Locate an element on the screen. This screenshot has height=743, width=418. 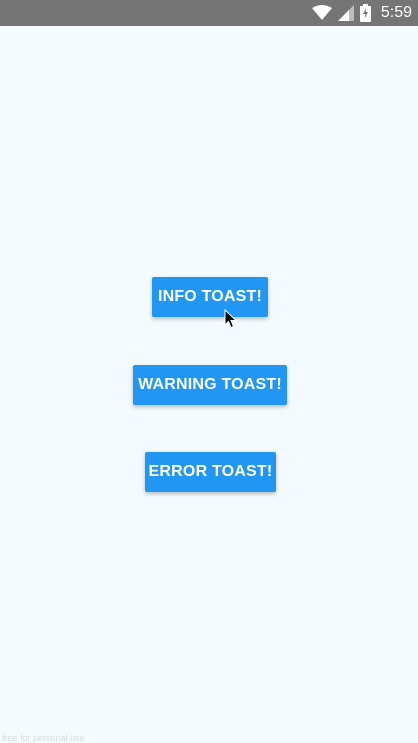
battery-charging-icon is located at coordinates (365, 13).